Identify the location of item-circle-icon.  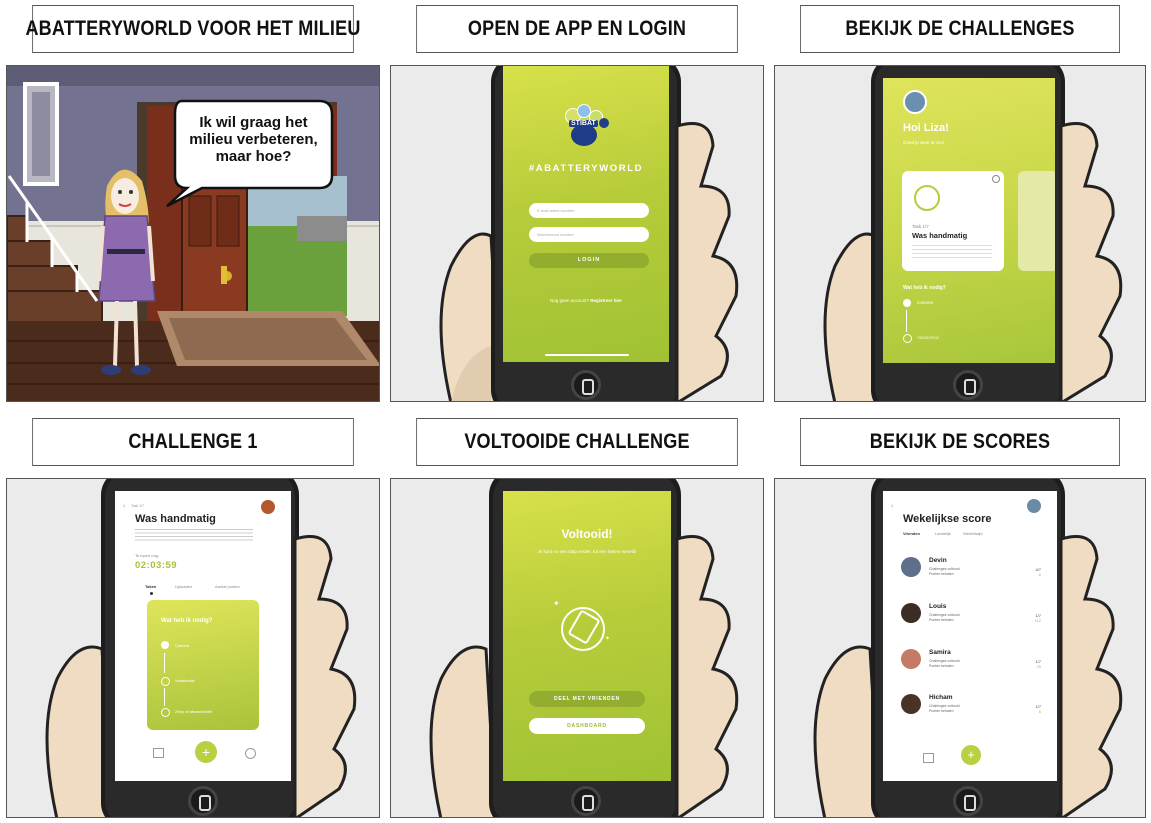
(907, 338).